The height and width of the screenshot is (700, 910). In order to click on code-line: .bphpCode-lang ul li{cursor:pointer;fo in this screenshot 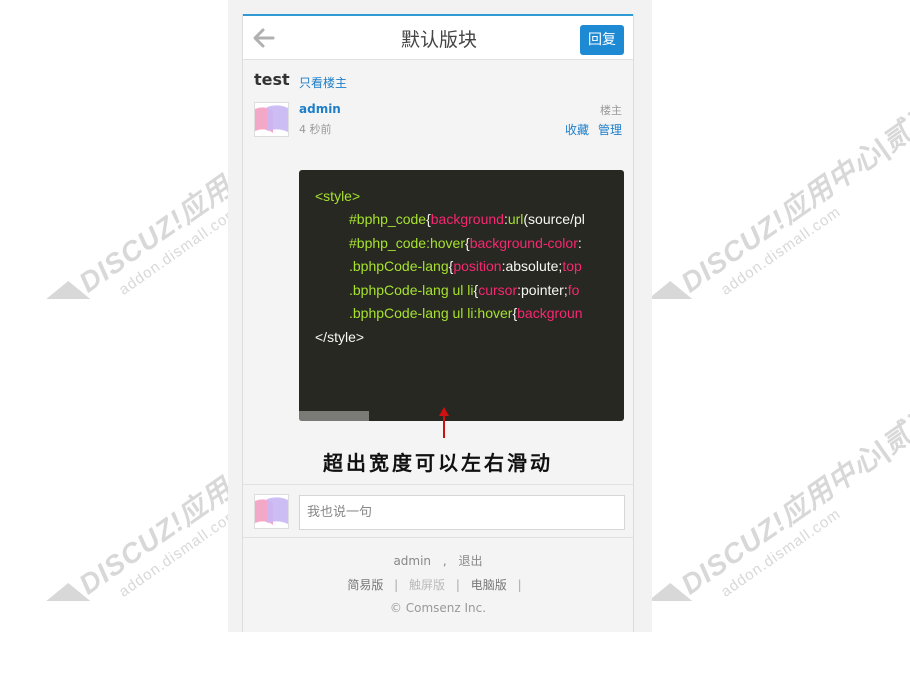, I will do `click(464, 290)`.